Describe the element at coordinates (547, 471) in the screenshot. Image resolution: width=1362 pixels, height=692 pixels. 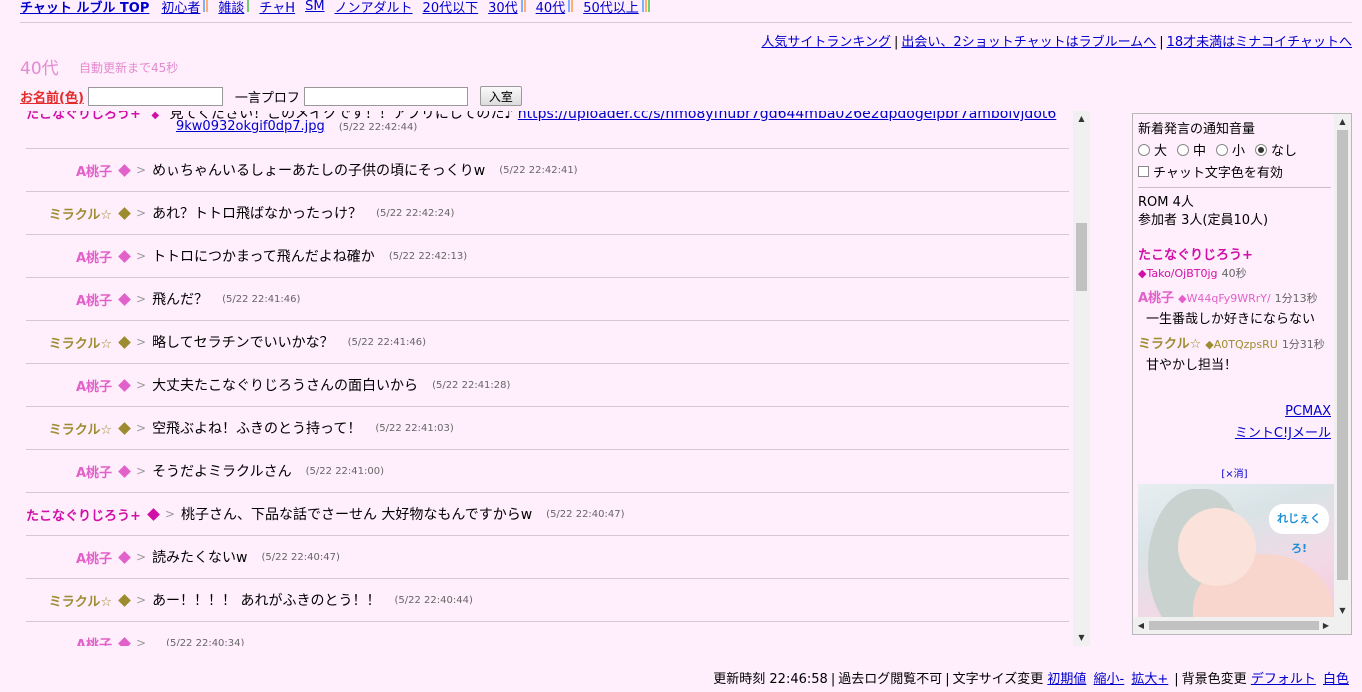
I see `chat-message: A桃子 > そうだよミラクルさん (5/22 22:41:00)` at that location.